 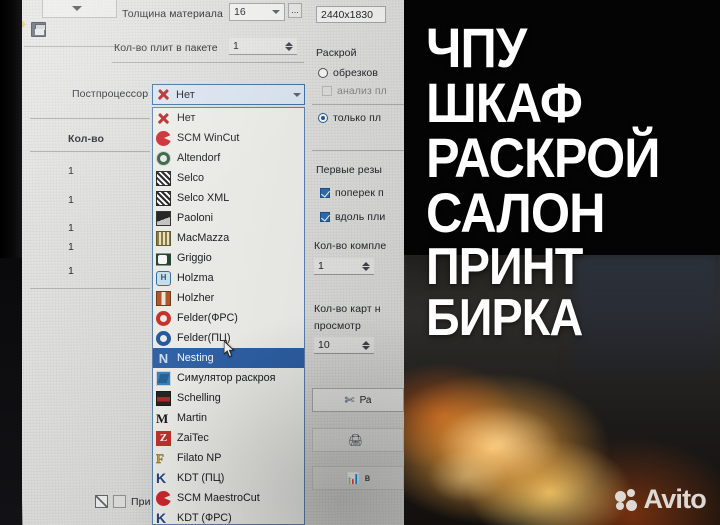 What do you see at coordinates (352, 193) in the screenshot?
I see `checkbox-across: поперек п` at bounding box center [352, 193].